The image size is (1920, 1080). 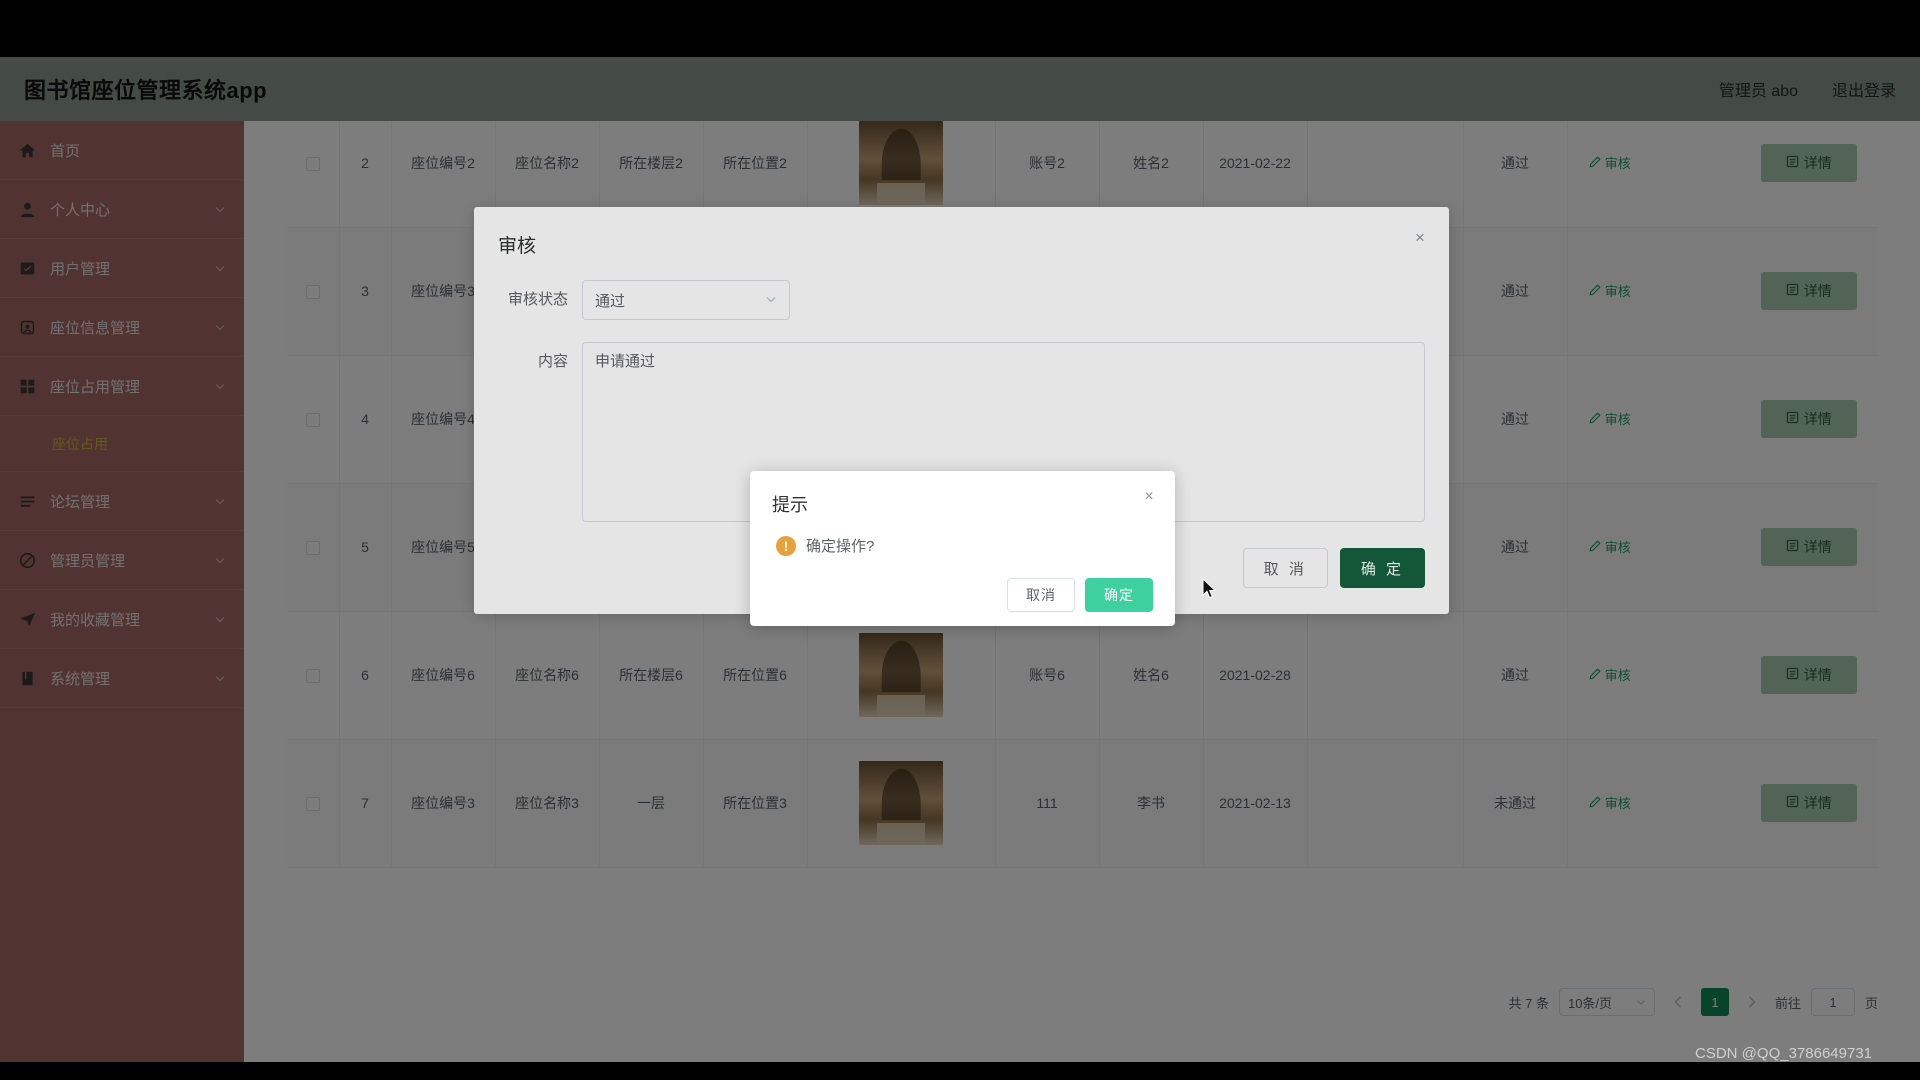 What do you see at coordinates (786, 545) in the screenshot?
I see `warning-icon: !` at bounding box center [786, 545].